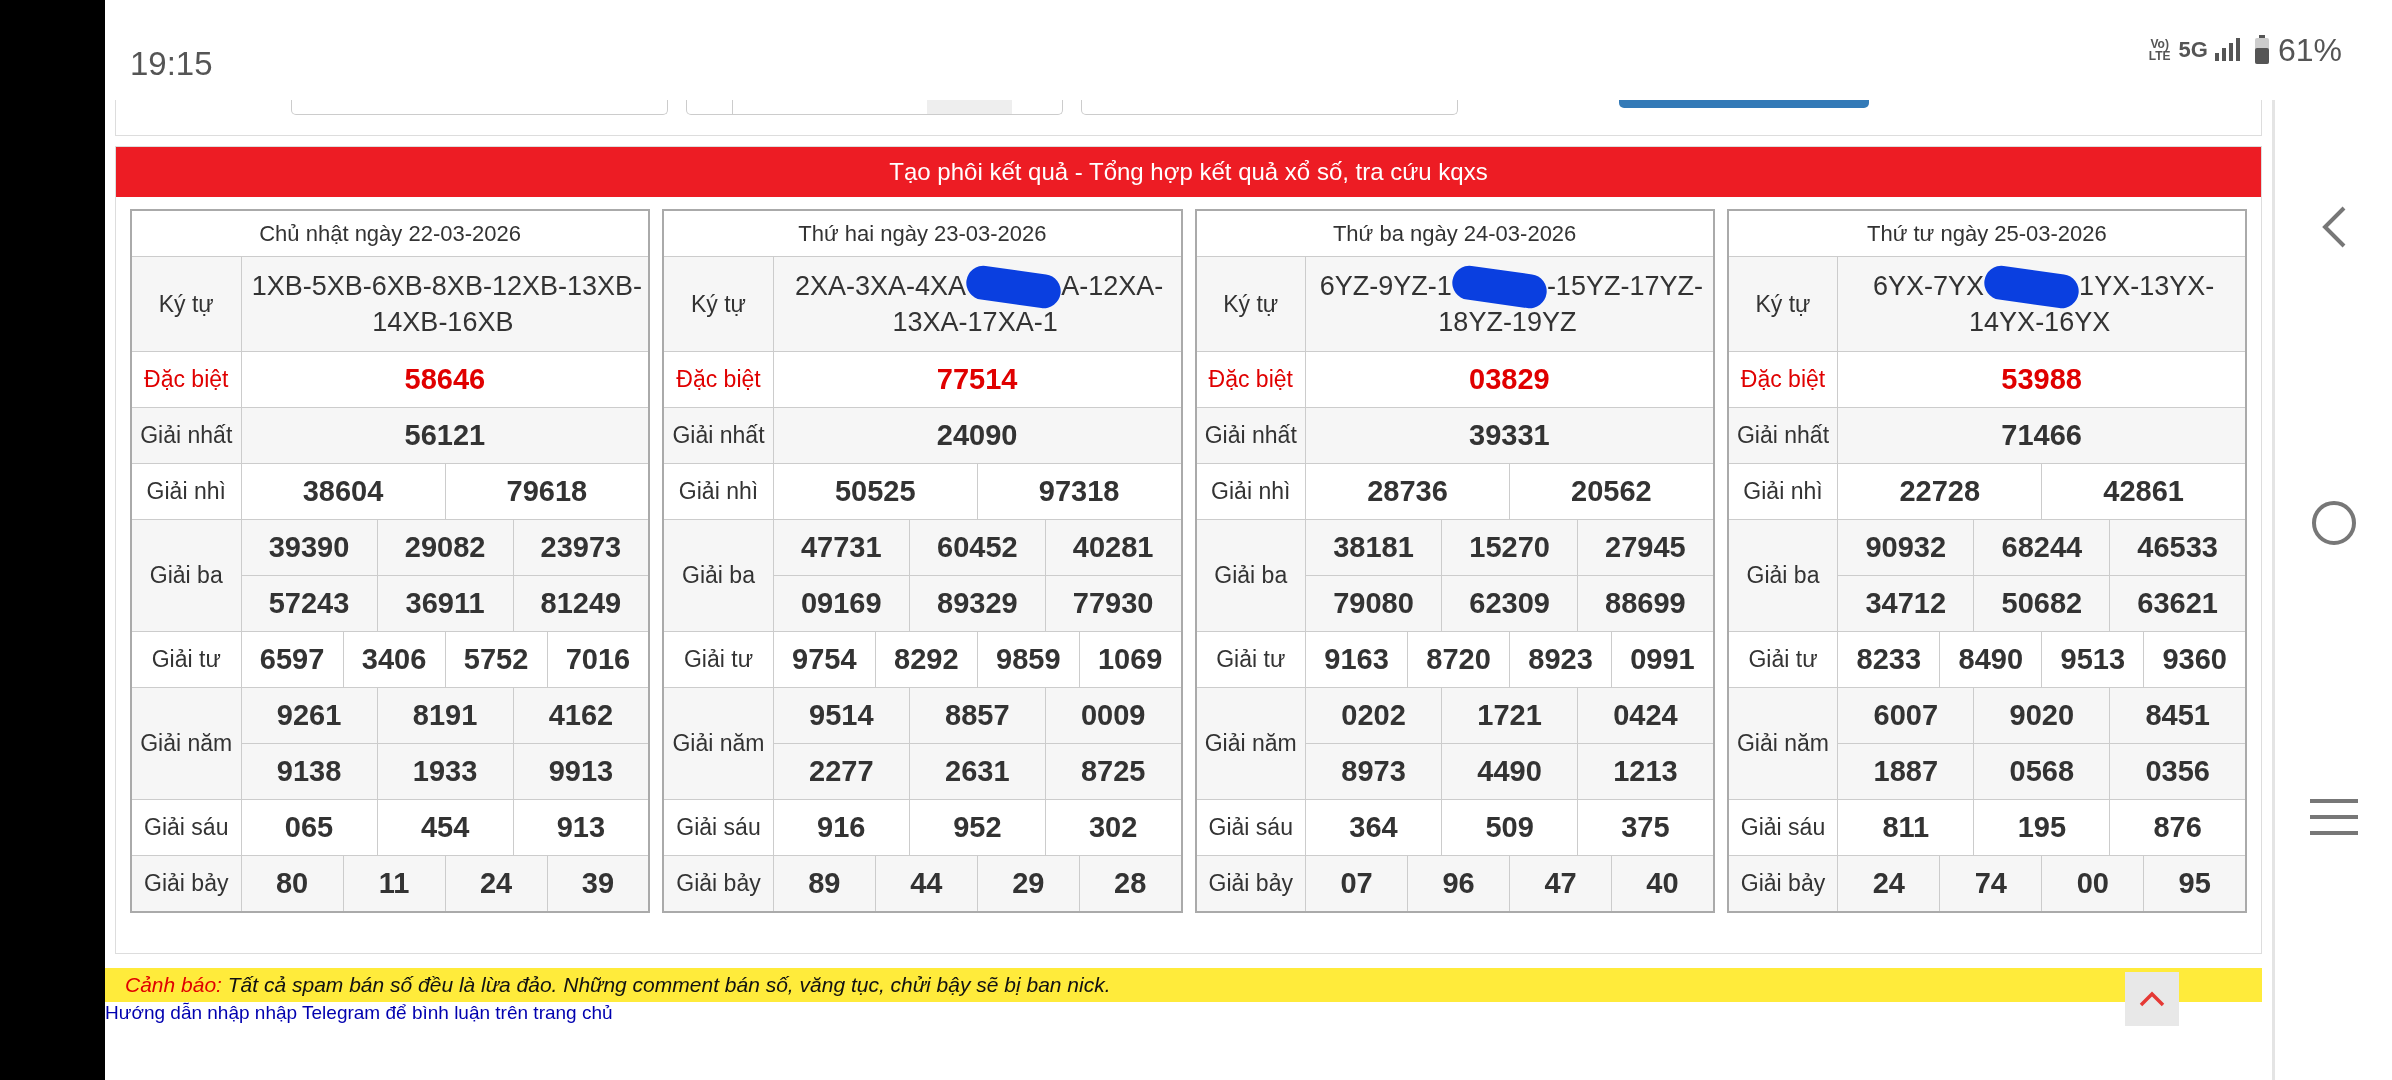  Describe the element at coordinates (343, 491) in the screenshot. I see `result-number: 38604` at that location.